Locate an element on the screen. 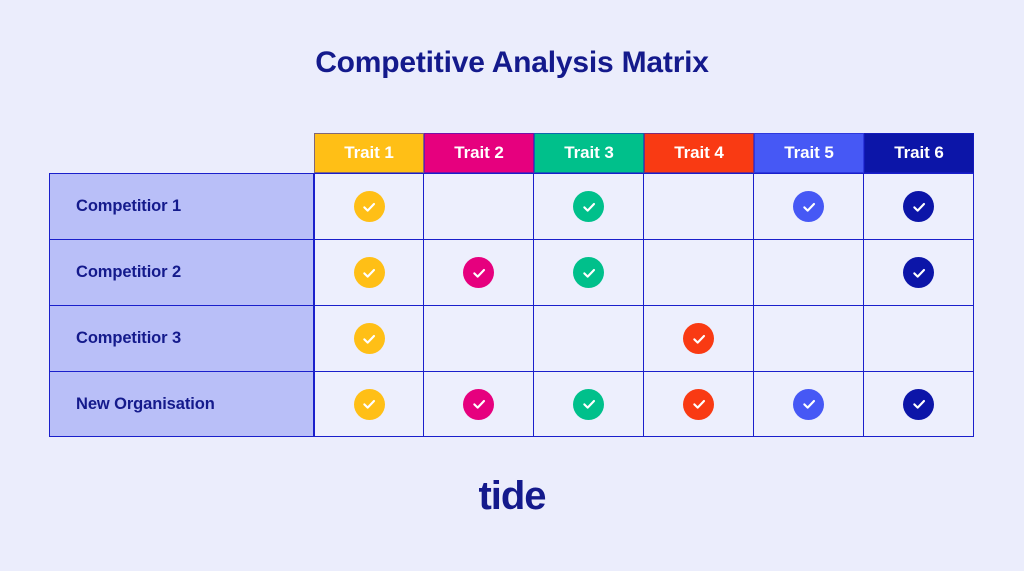 This screenshot has width=1024, height=571. row-label-3: Competitior 3 is located at coordinates (181, 338).